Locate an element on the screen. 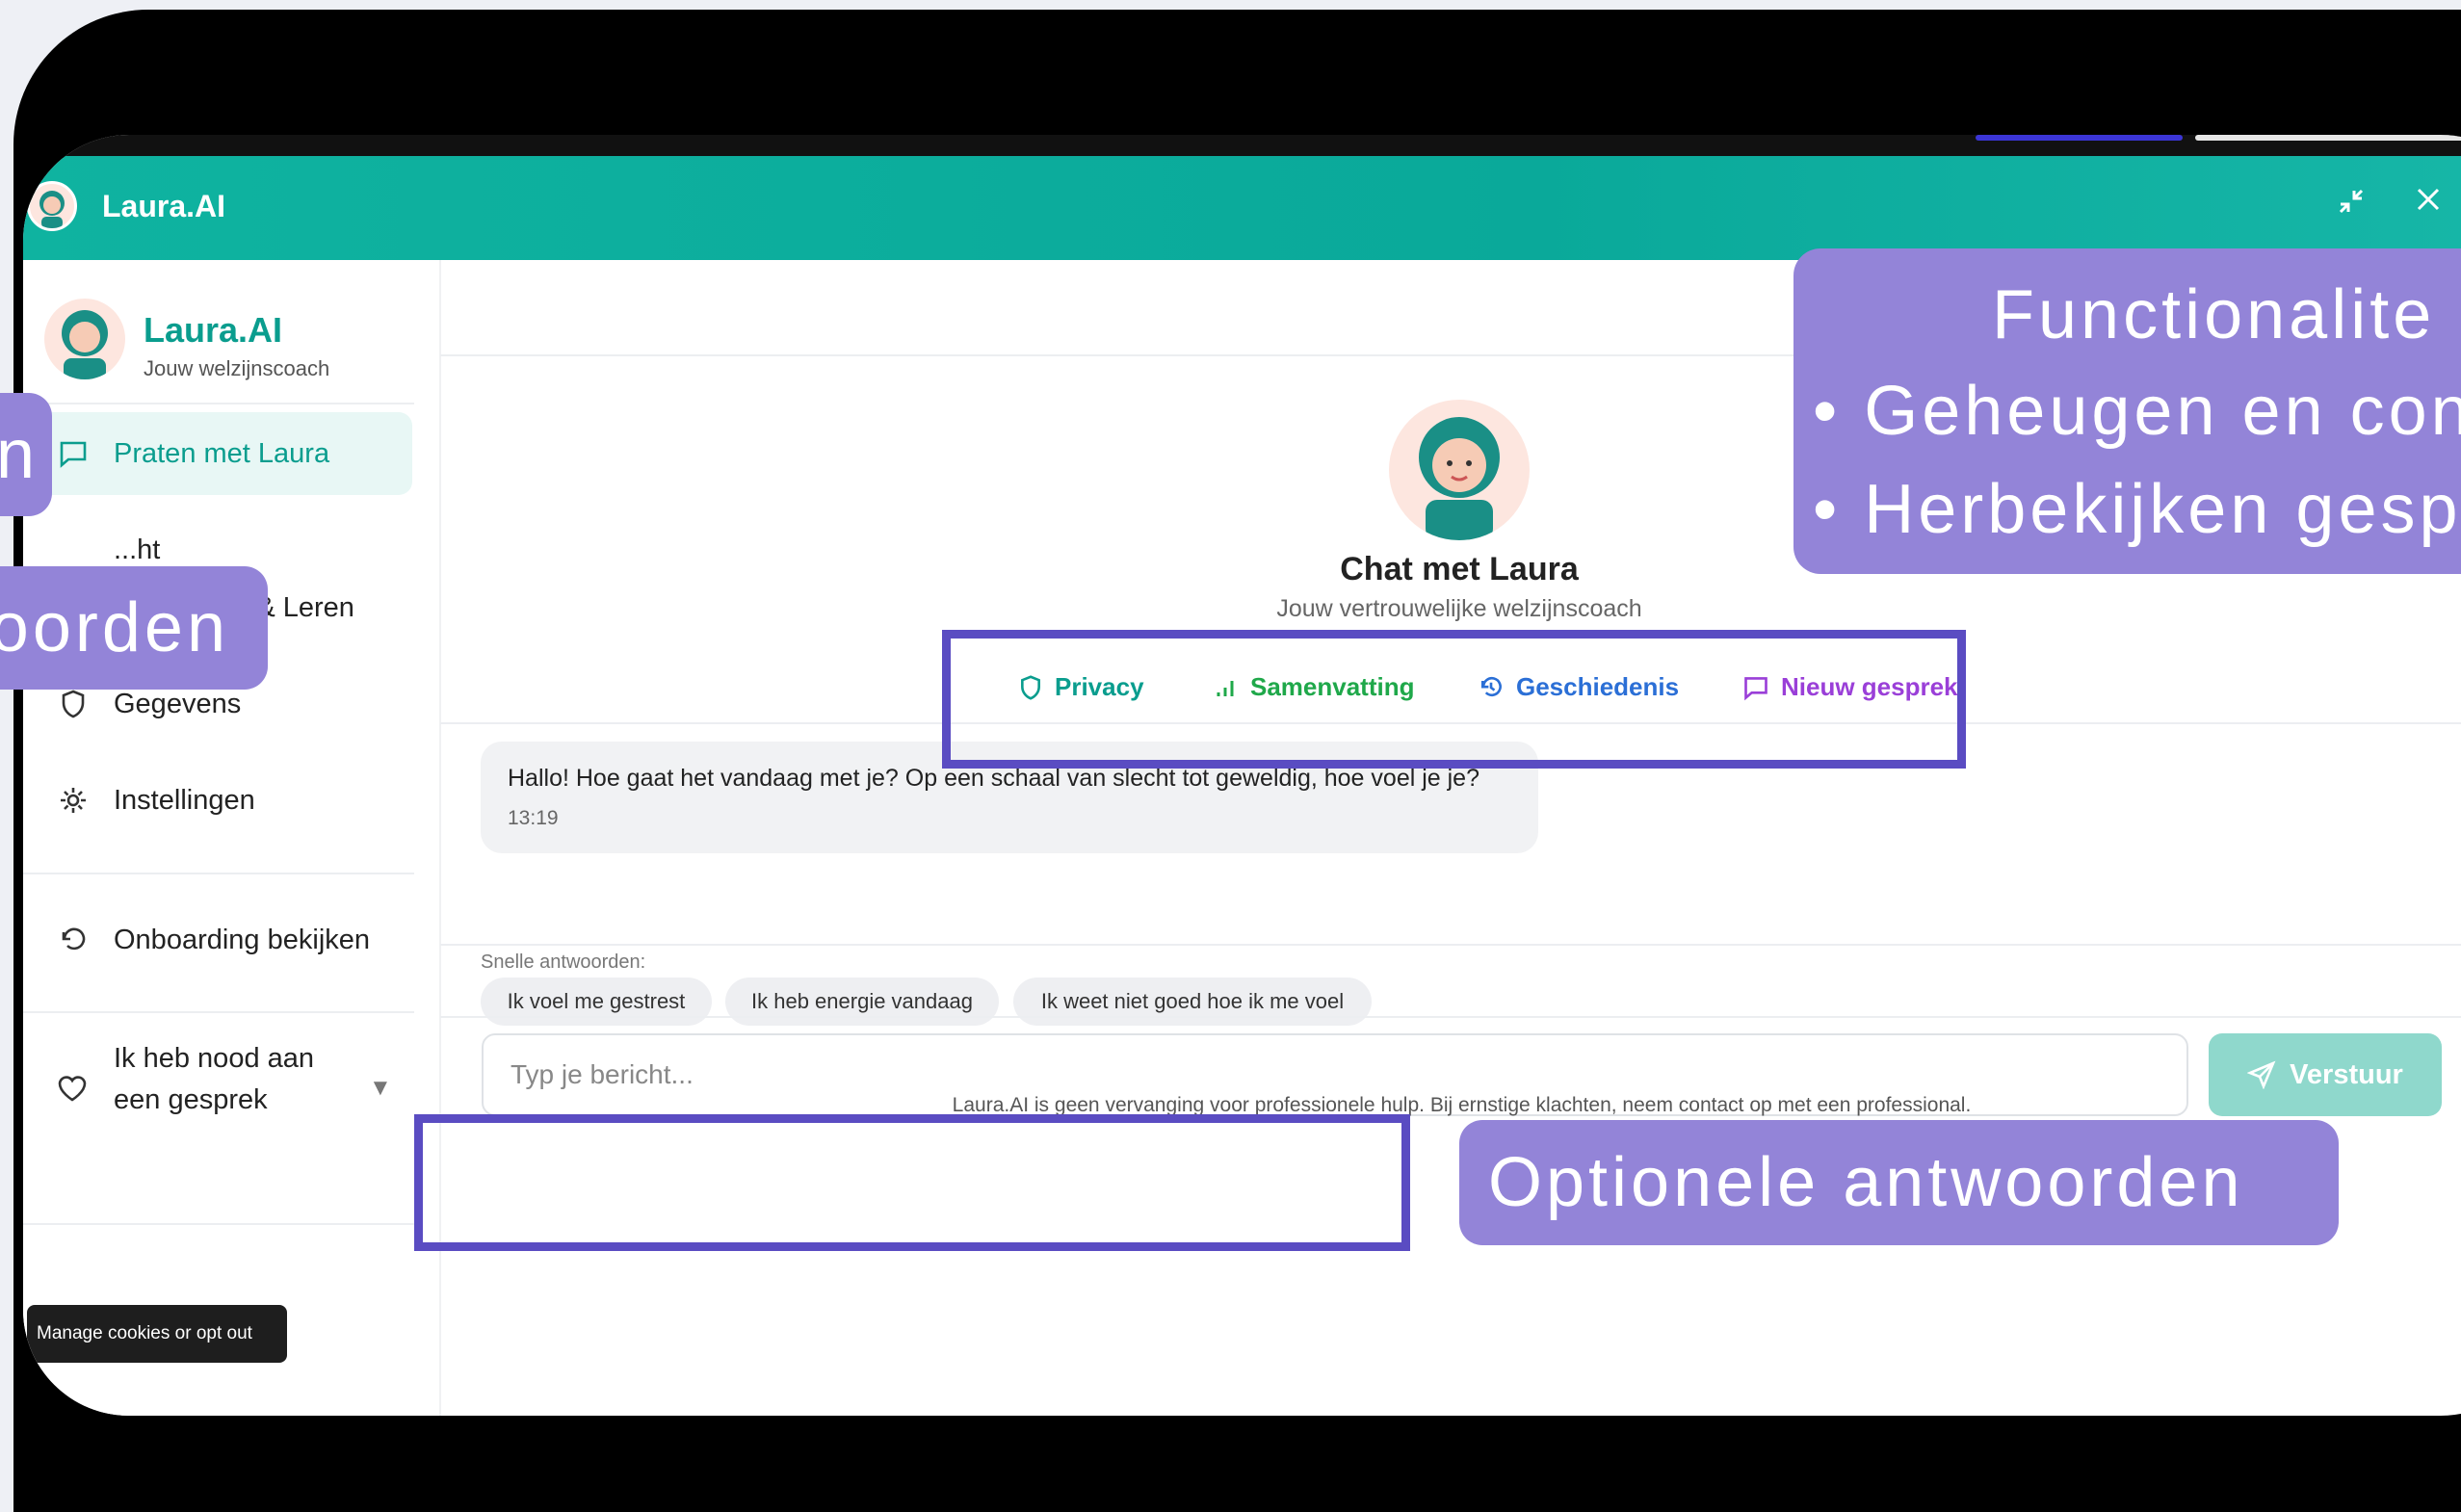 The image size is (2461, 1512). sidebar-item-praten: Praten met Laura is located at coordinates (219, 454).